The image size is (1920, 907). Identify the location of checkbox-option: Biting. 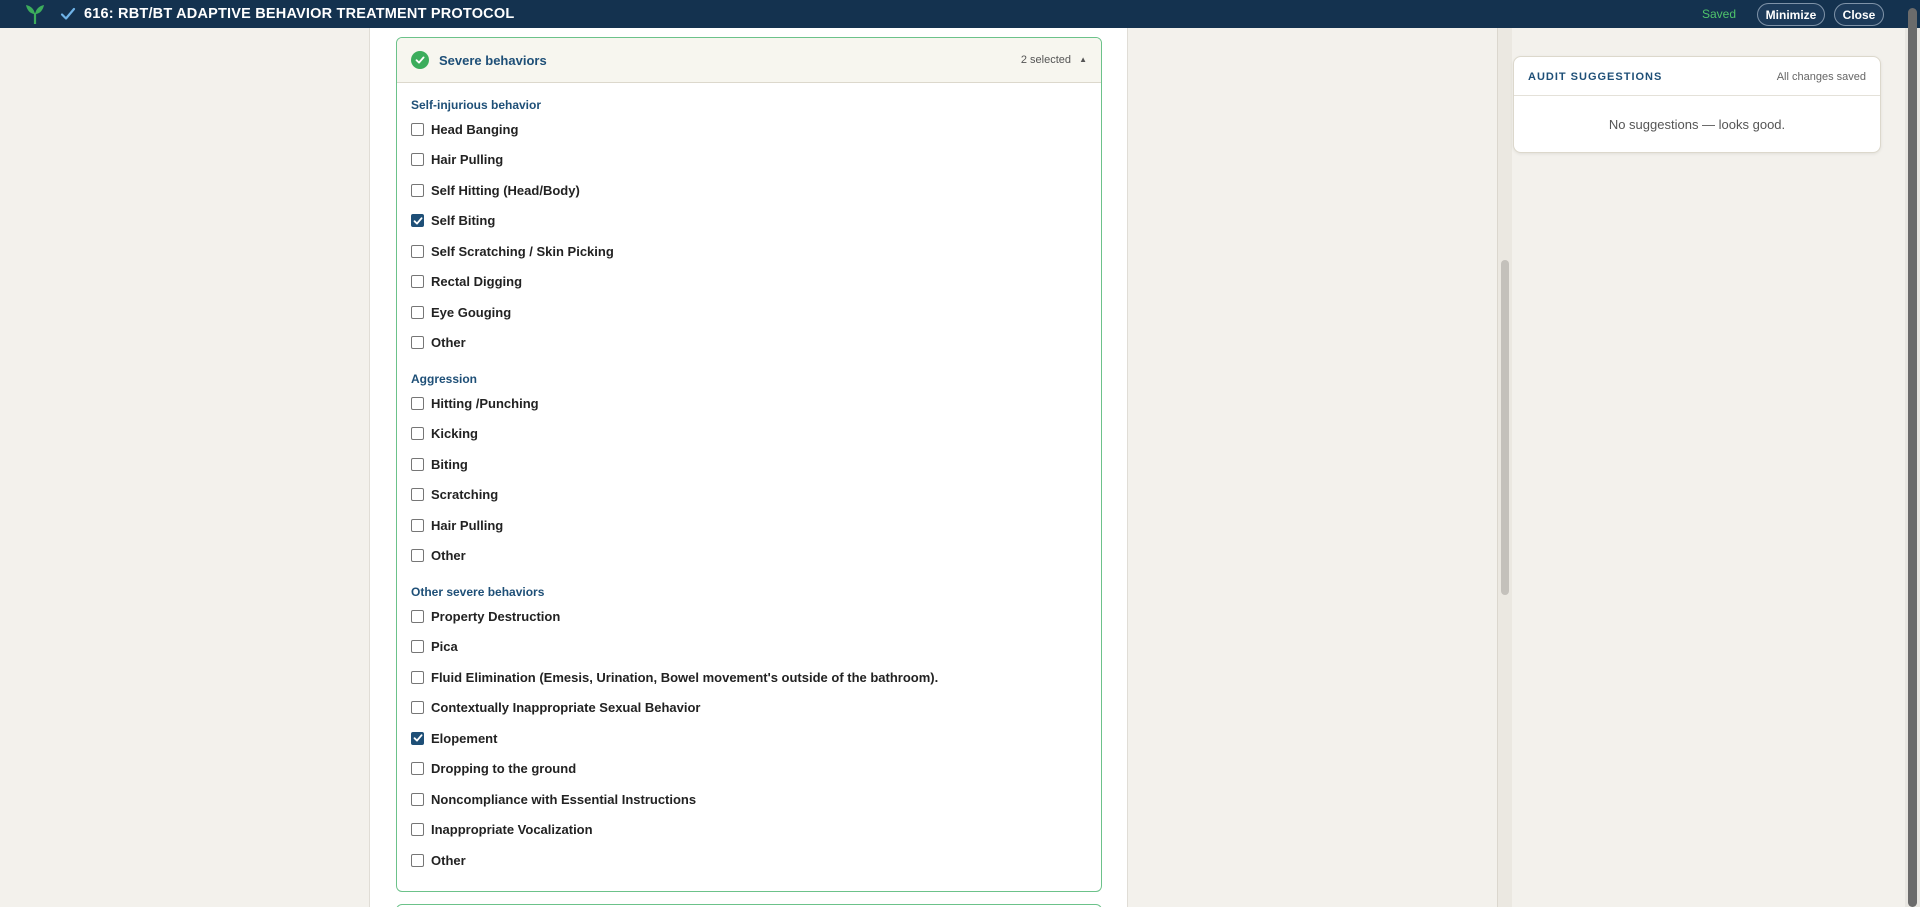
(439, 464).